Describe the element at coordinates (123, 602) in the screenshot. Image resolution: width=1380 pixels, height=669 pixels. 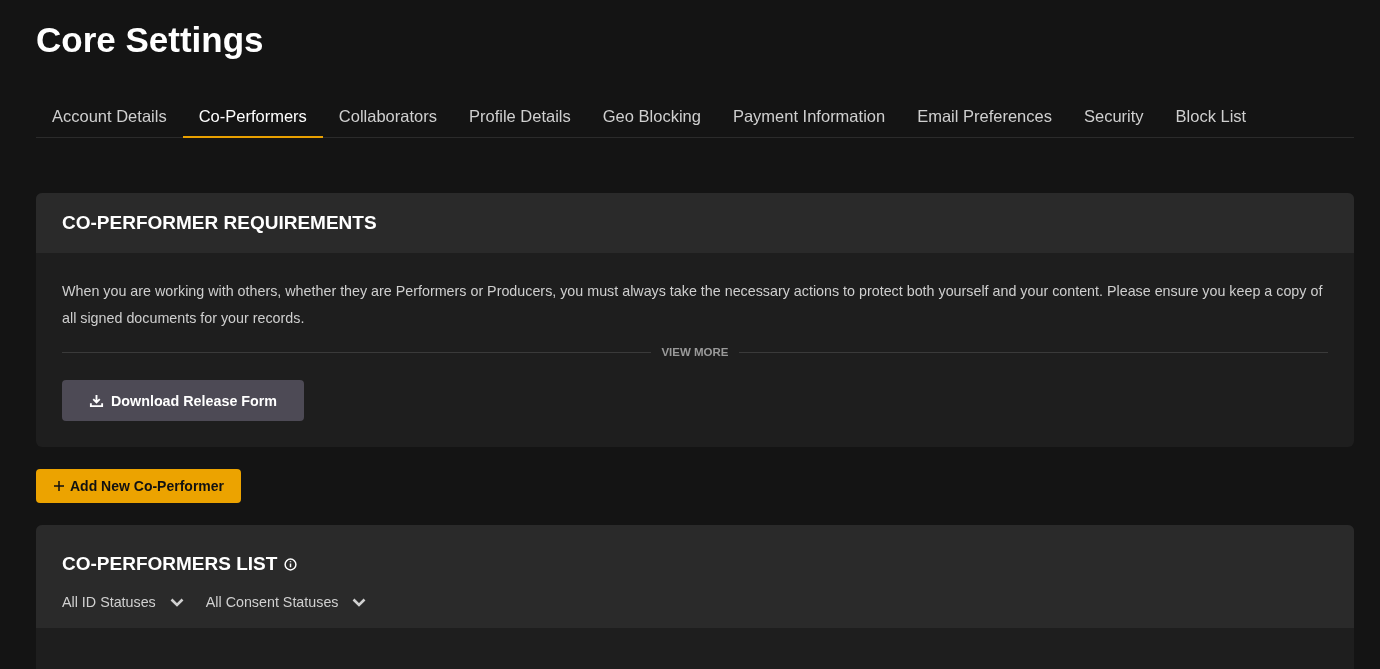
I see `filter-dropdown: All ID Statuses` at that location.